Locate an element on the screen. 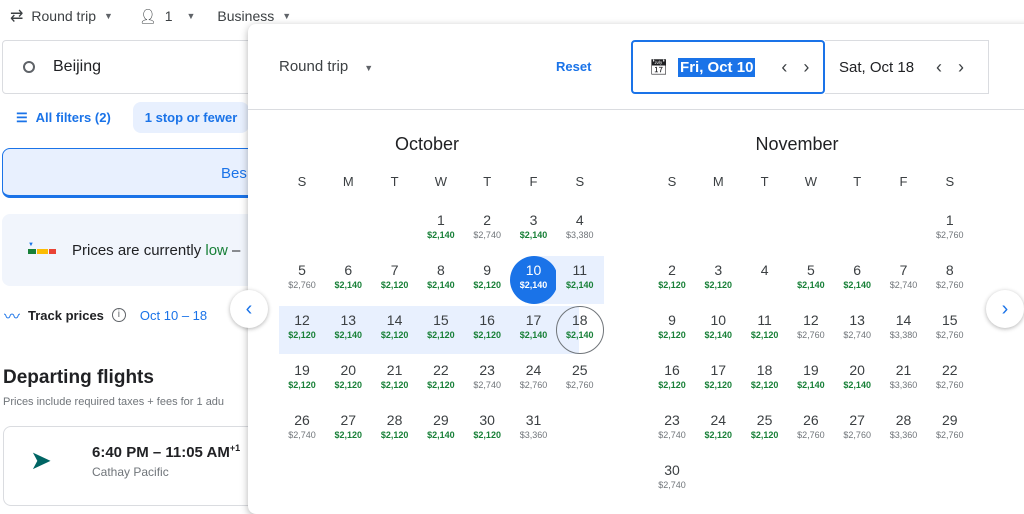 The image size is (1024, 514). calendar-day: 29 $2,760 is located at coordinates (950, 428).